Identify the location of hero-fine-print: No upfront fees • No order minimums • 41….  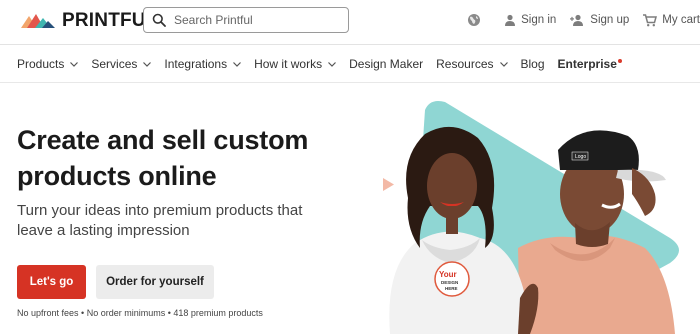
(140, 313).